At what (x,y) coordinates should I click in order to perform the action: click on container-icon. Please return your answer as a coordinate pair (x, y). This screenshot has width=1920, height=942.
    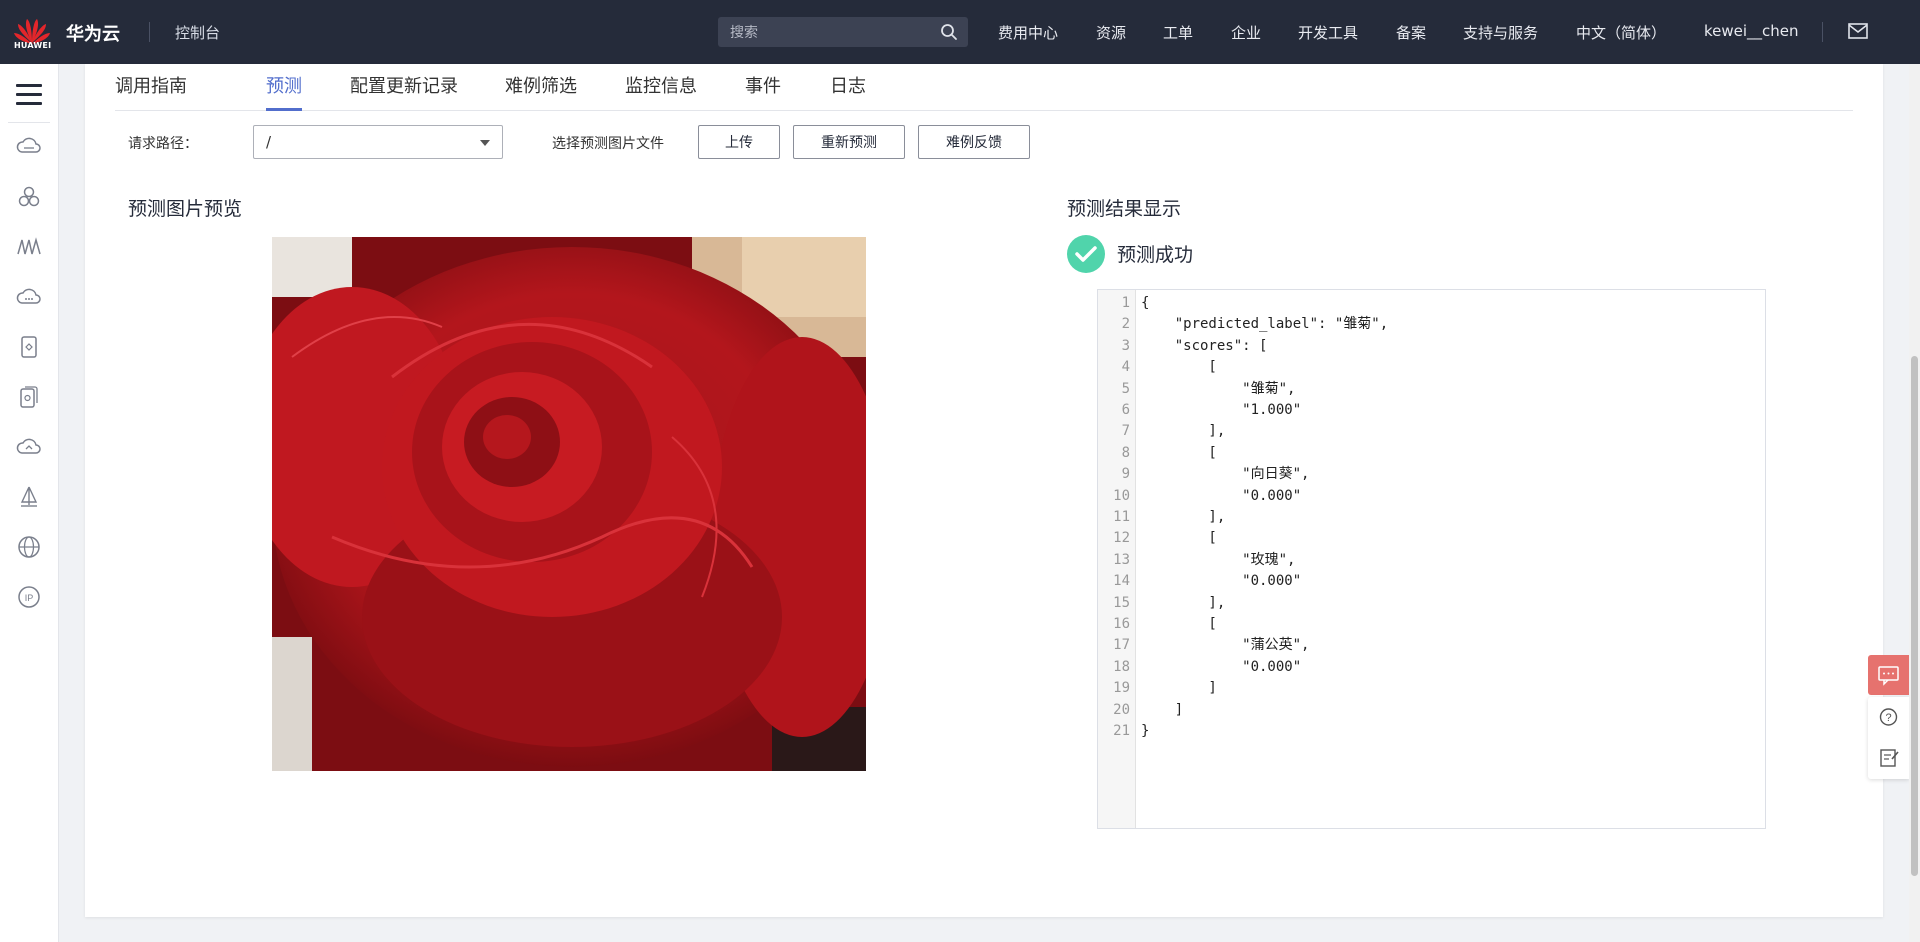
    Looking at the image, I should click on (29, 347).